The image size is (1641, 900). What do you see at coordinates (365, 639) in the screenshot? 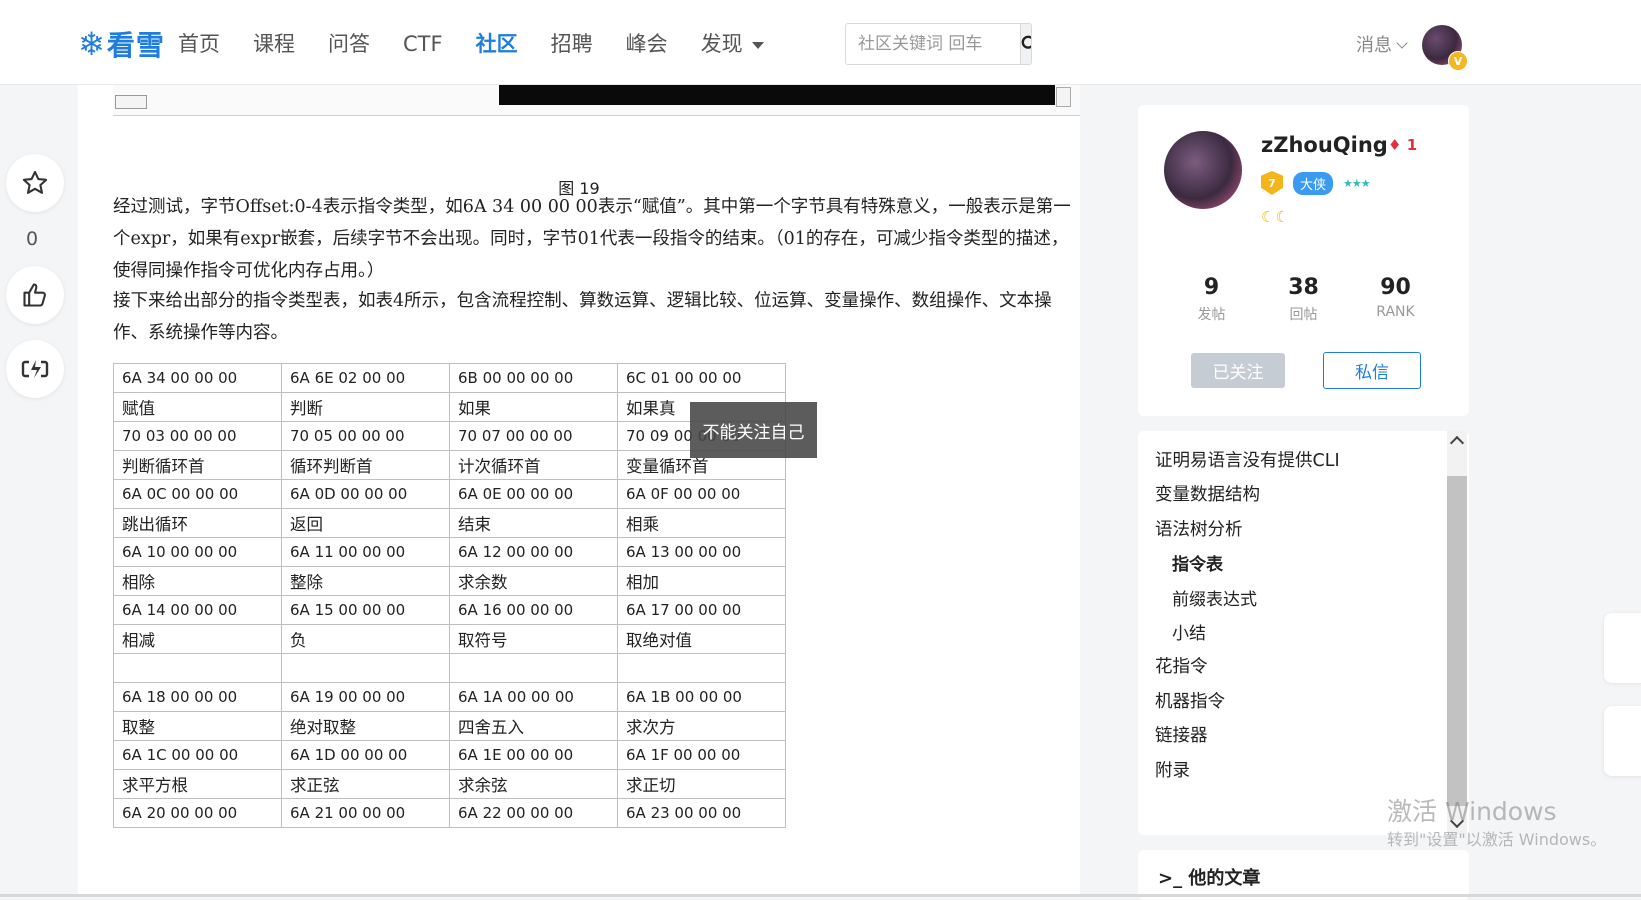
I see `table-cell: 负` at bounding box center [365, 639].